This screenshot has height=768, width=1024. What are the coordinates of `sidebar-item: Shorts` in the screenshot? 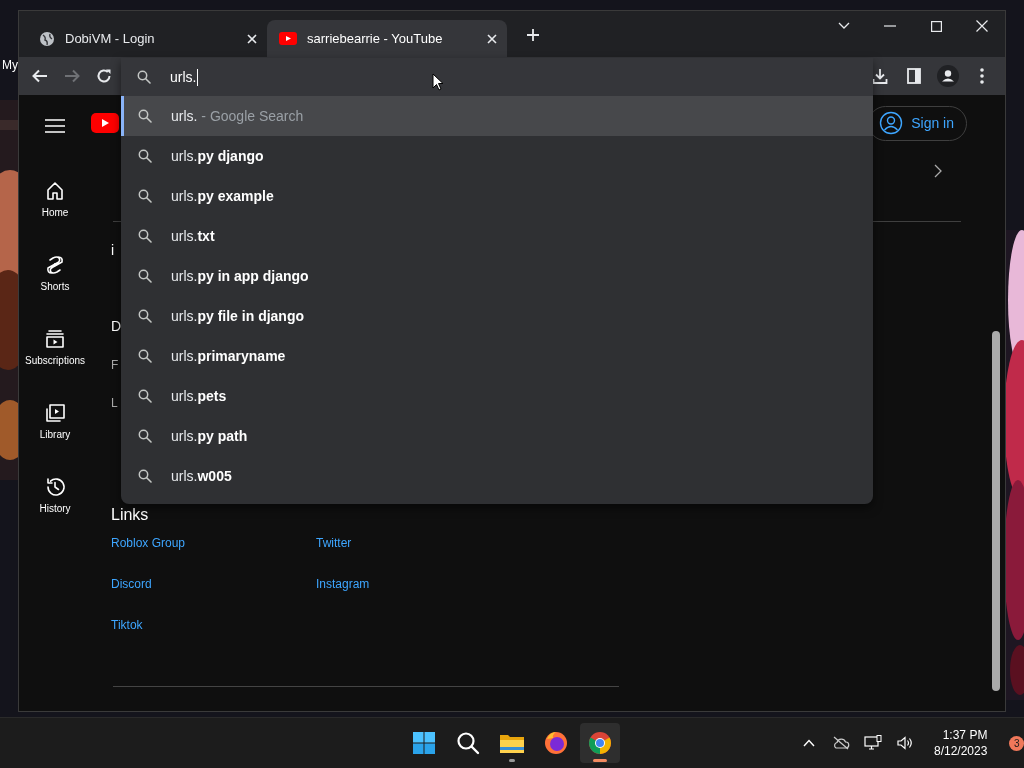 It's located at (55, 291).